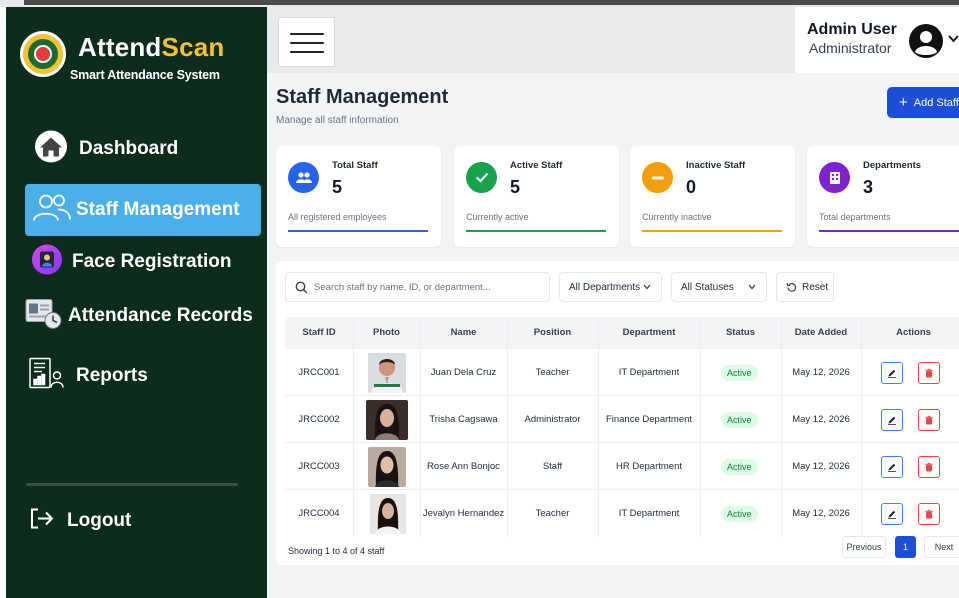  What do you see at coordinates (923, 102) in the screenshot?
I see `add-staff-button: + Add Staff` at bounding box center [923, 102].